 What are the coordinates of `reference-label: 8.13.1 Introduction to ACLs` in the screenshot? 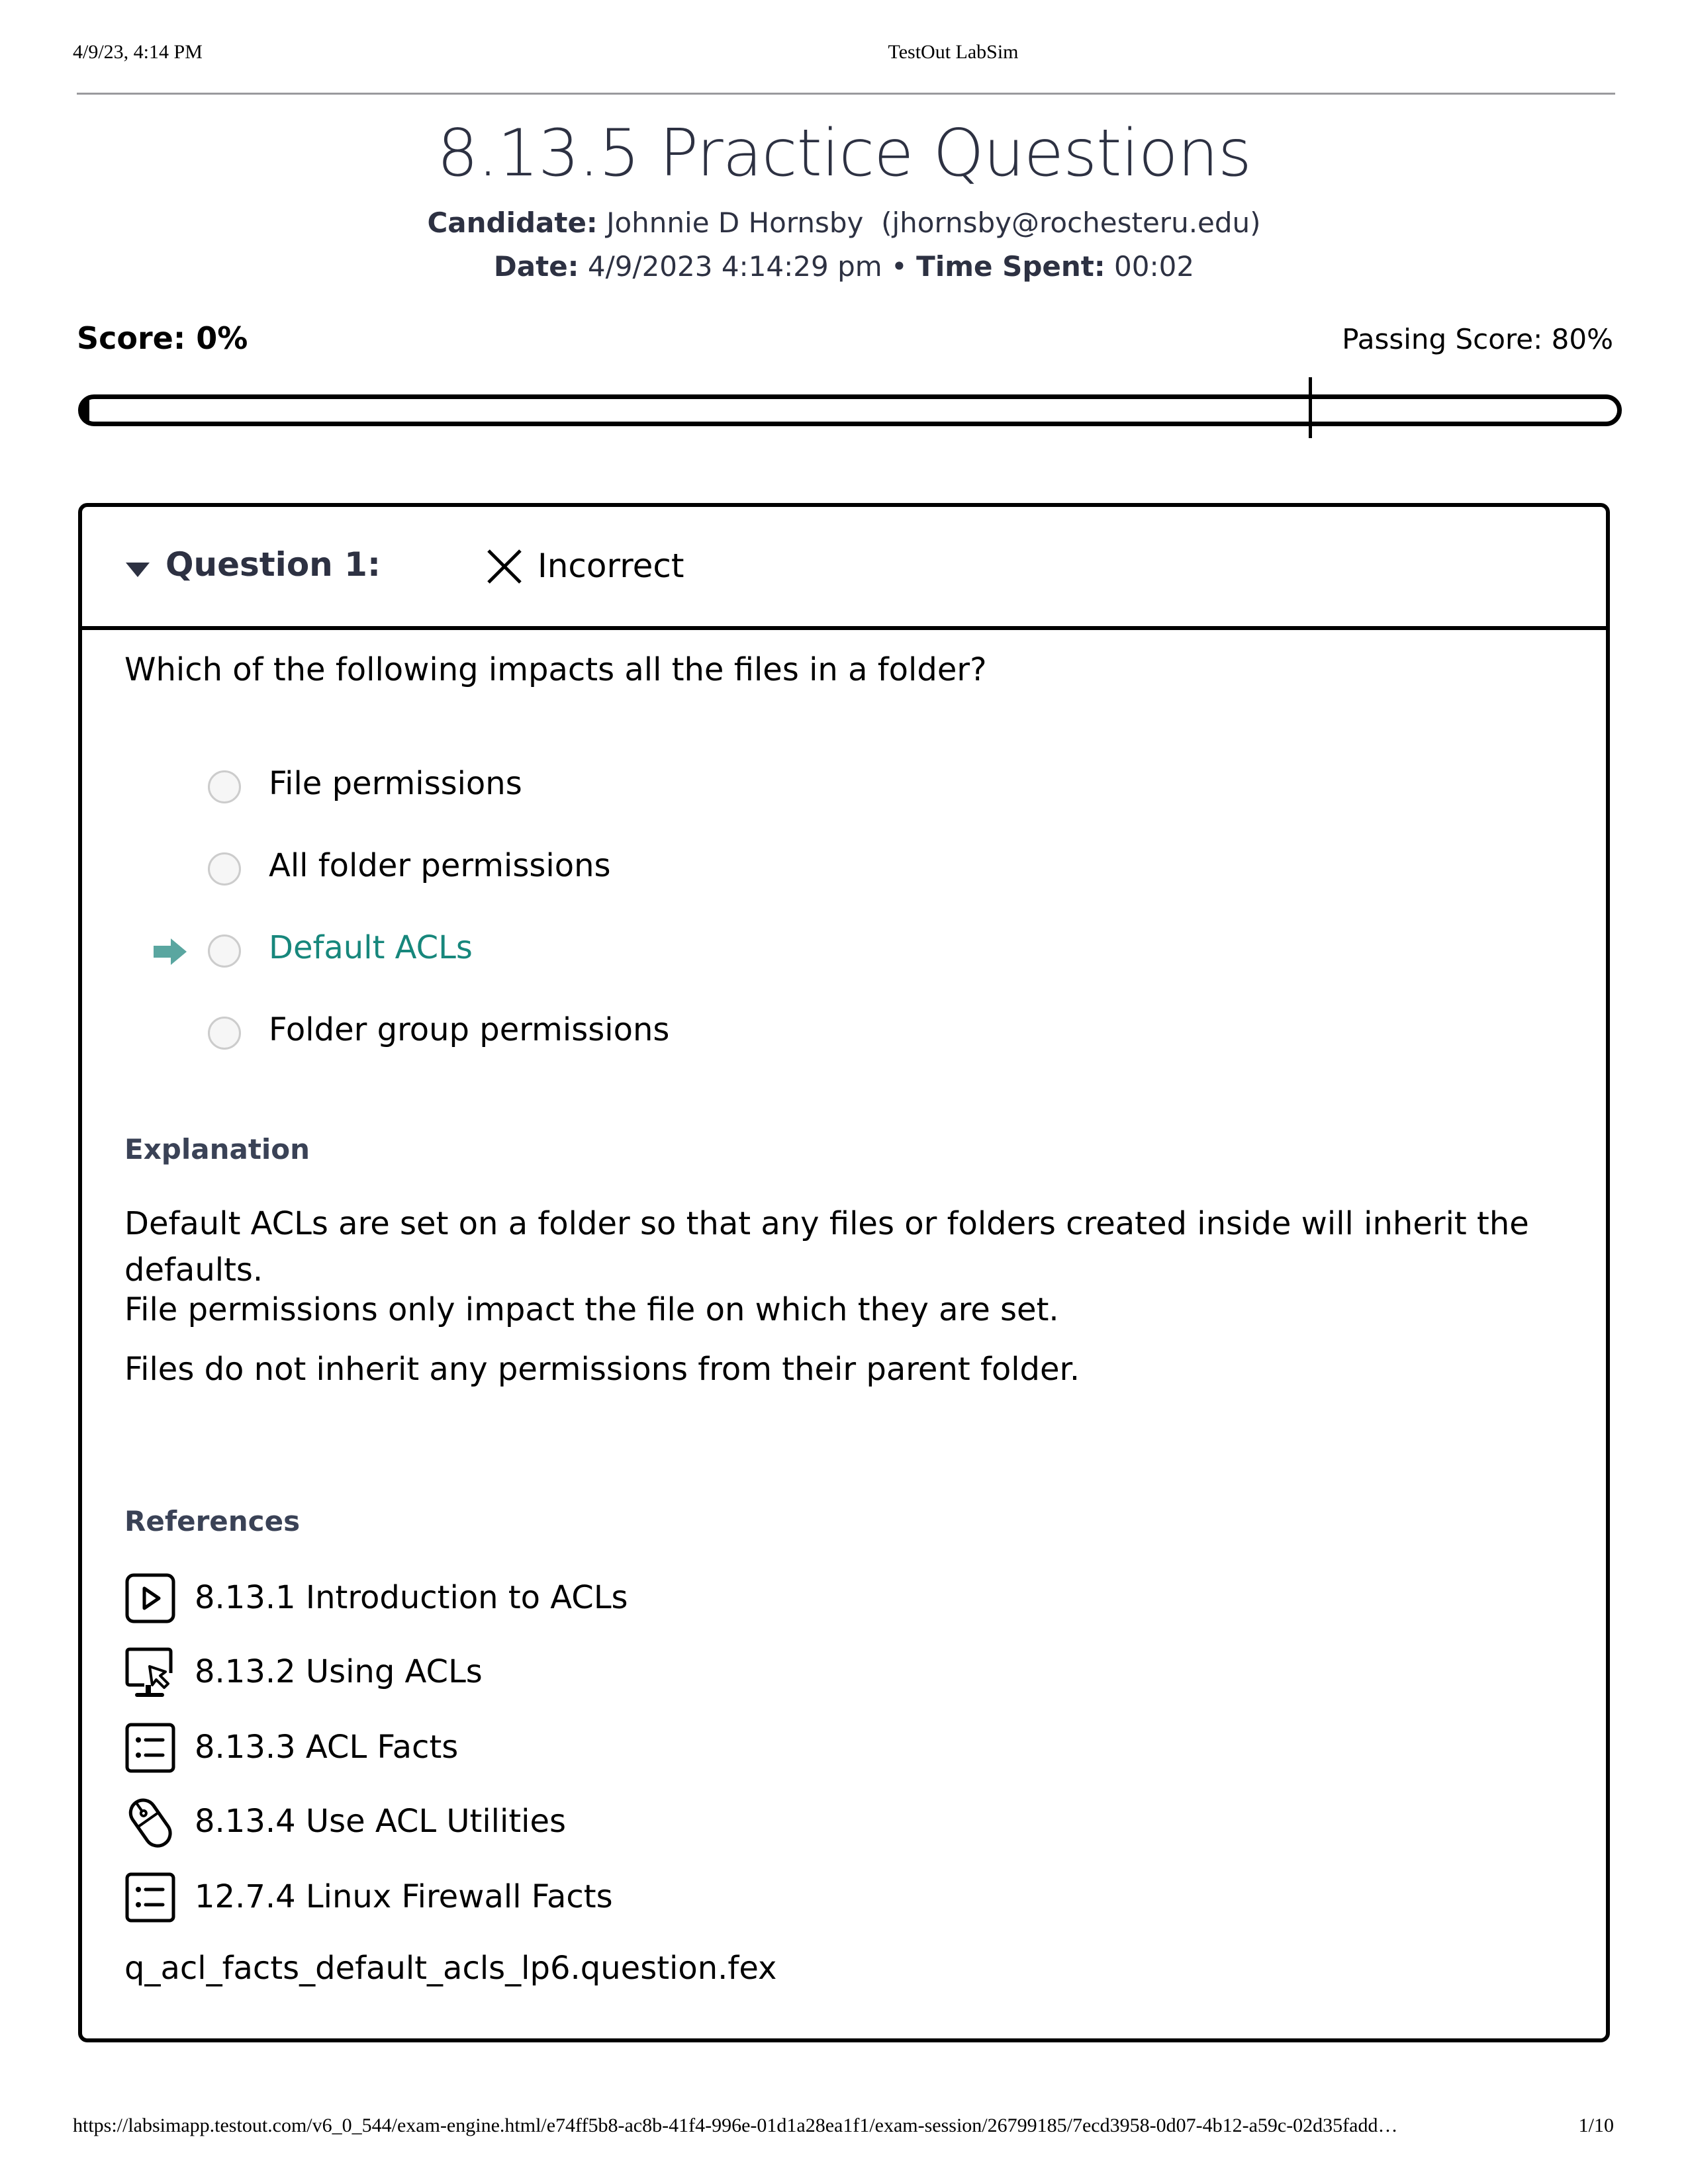 It's located at (411, 1598).